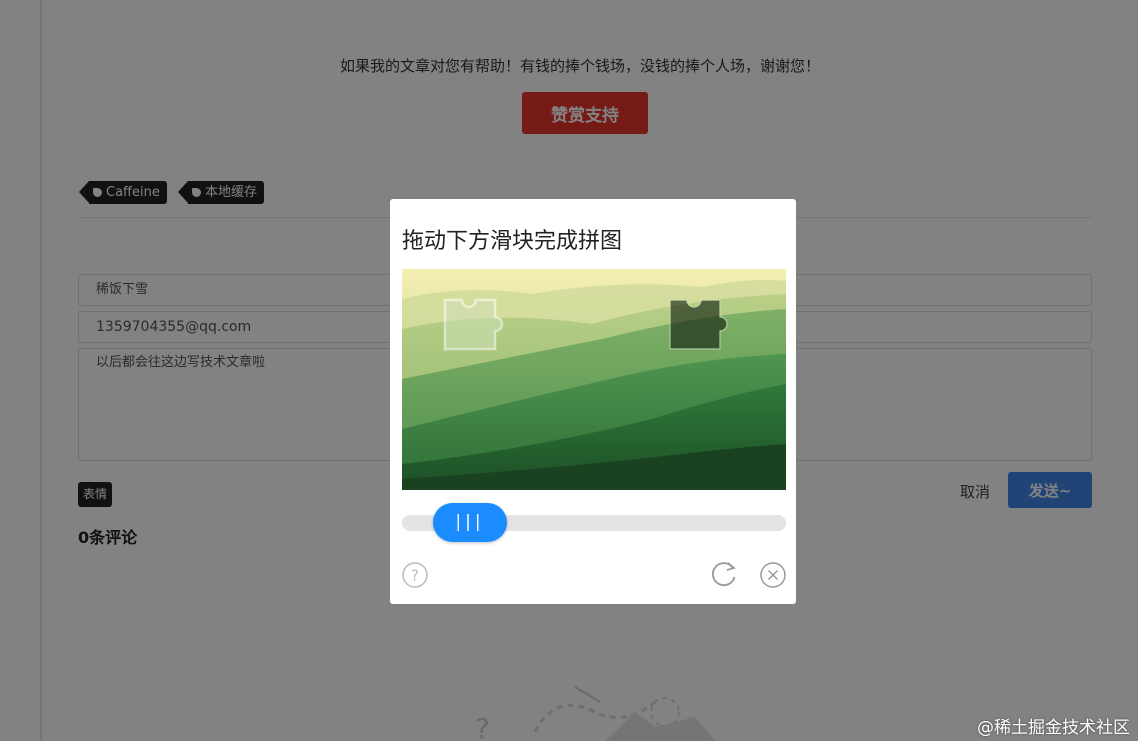  I want to click on captcha-title: 拖动下方滑块完成拼图, so click(512, 241).